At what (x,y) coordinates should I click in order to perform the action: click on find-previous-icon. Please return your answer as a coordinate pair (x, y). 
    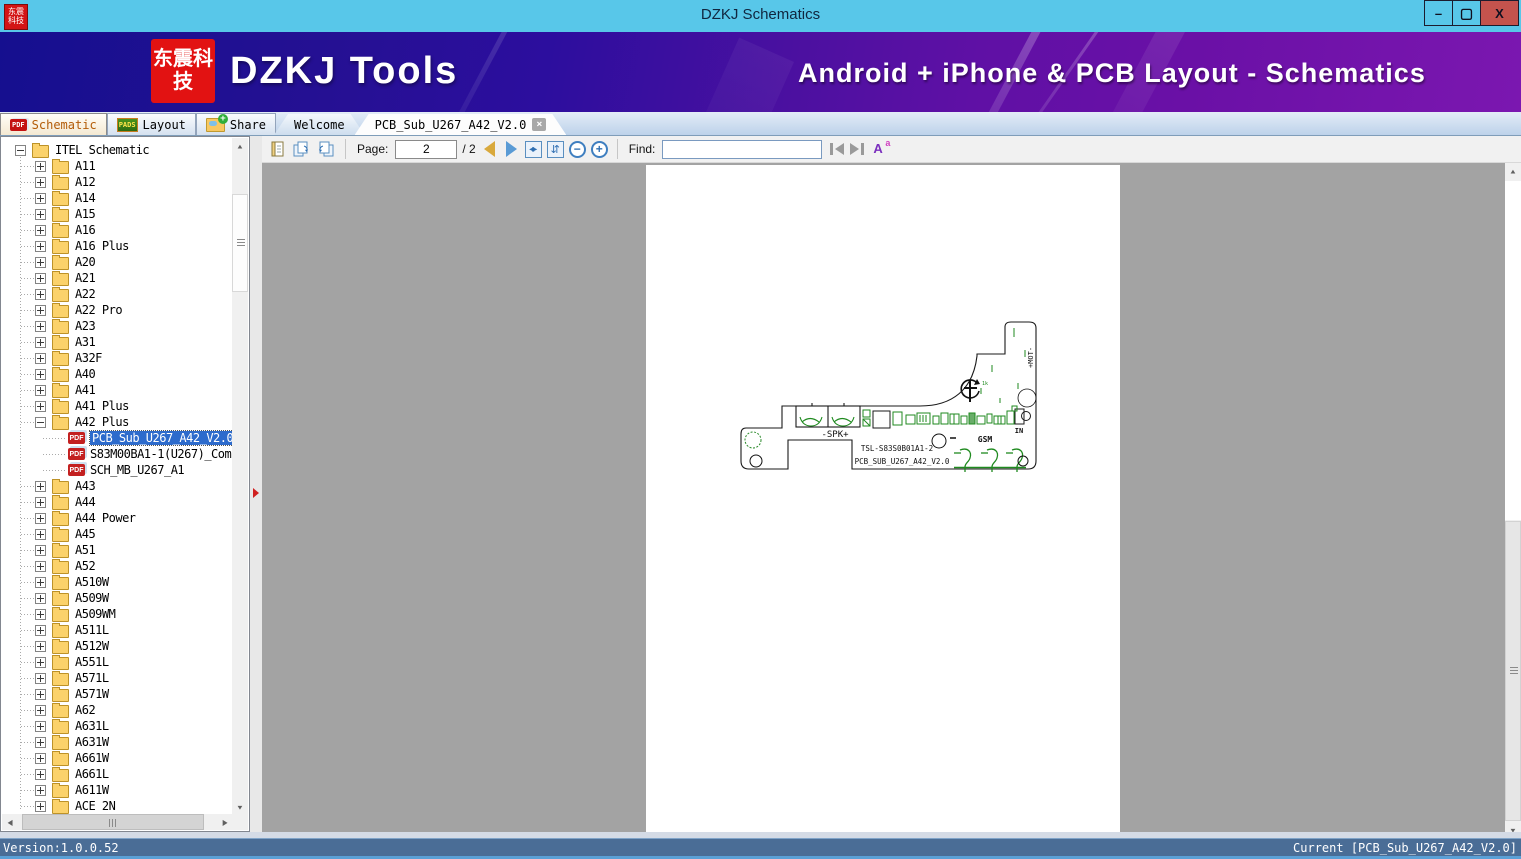
    Looking at the image, I should click on (837, 149).